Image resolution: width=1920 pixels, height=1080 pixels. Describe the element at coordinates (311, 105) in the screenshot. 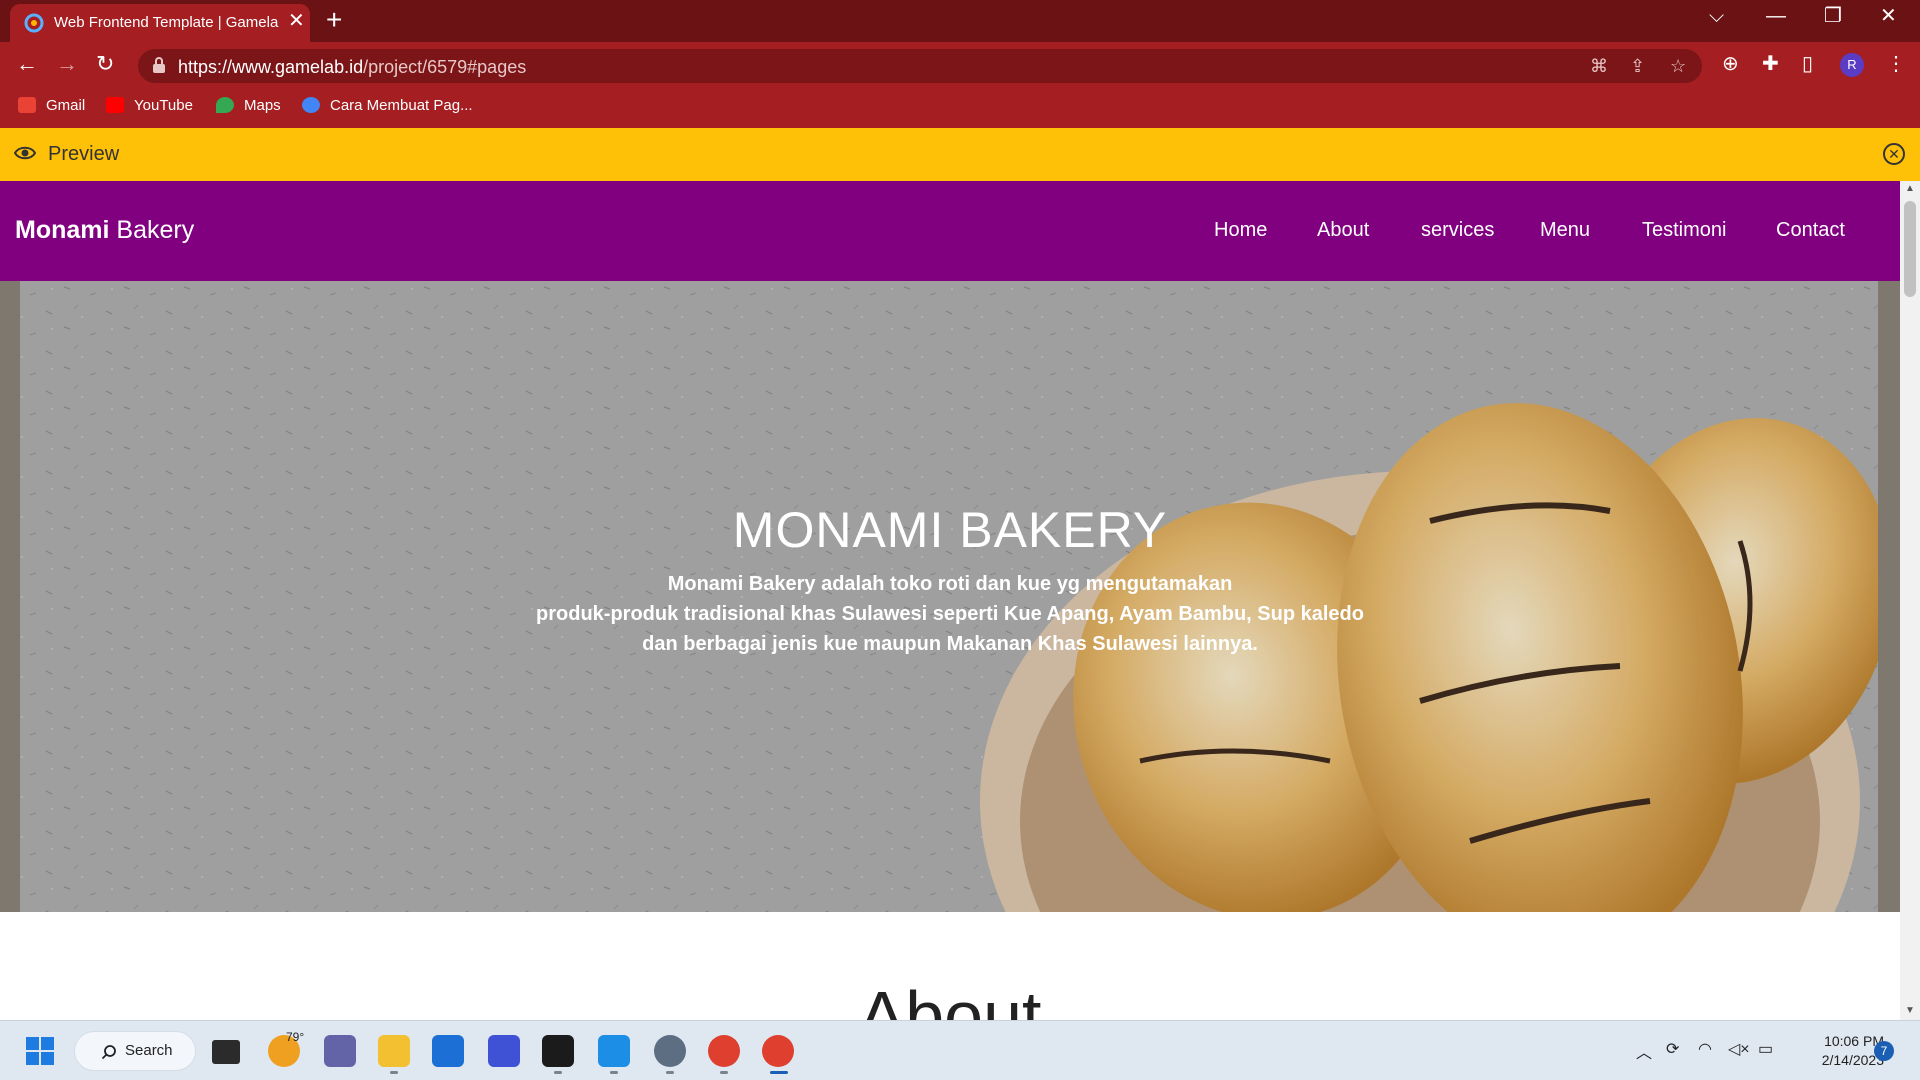

I see `gamelab-icon` at that location.